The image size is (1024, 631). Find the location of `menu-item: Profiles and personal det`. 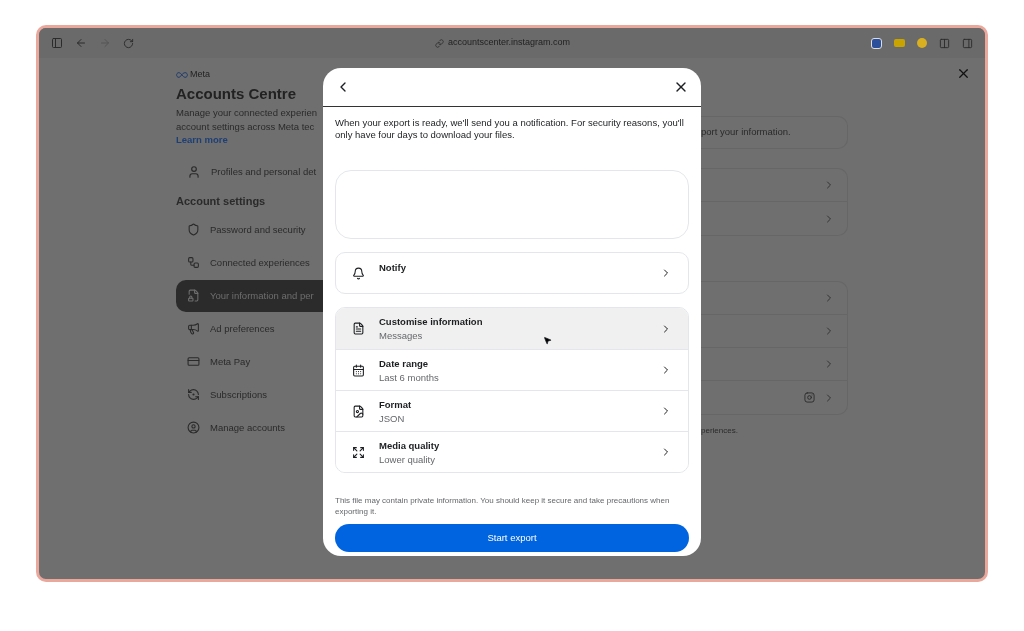

menu-item: Profiles and personal det is located at coordinates (264, 172).